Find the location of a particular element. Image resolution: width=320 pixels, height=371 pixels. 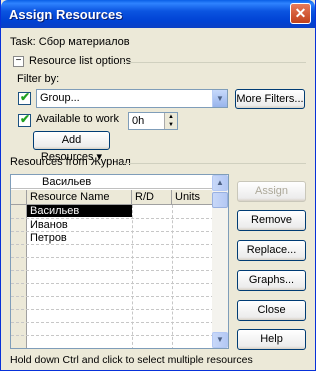

close-button: Close is located at coordinates (271, 310).